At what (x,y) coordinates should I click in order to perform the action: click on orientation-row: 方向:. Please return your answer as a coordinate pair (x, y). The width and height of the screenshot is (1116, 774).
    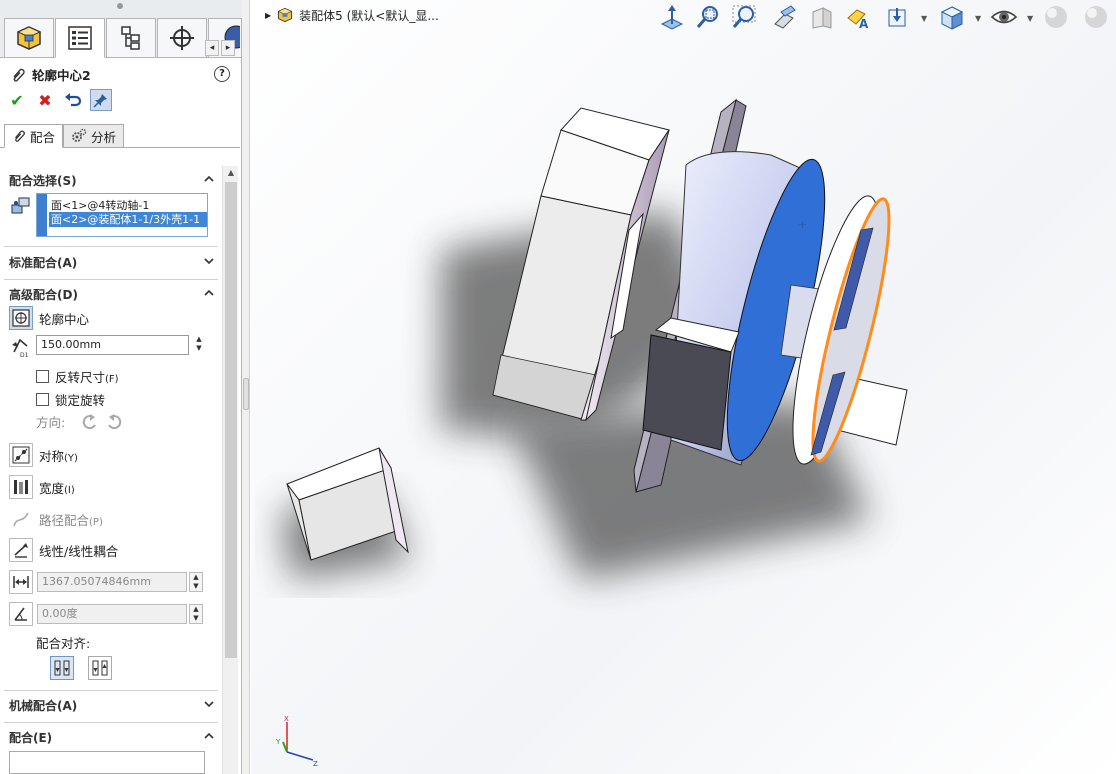
    Looking at the image, I should click on (80, 421).